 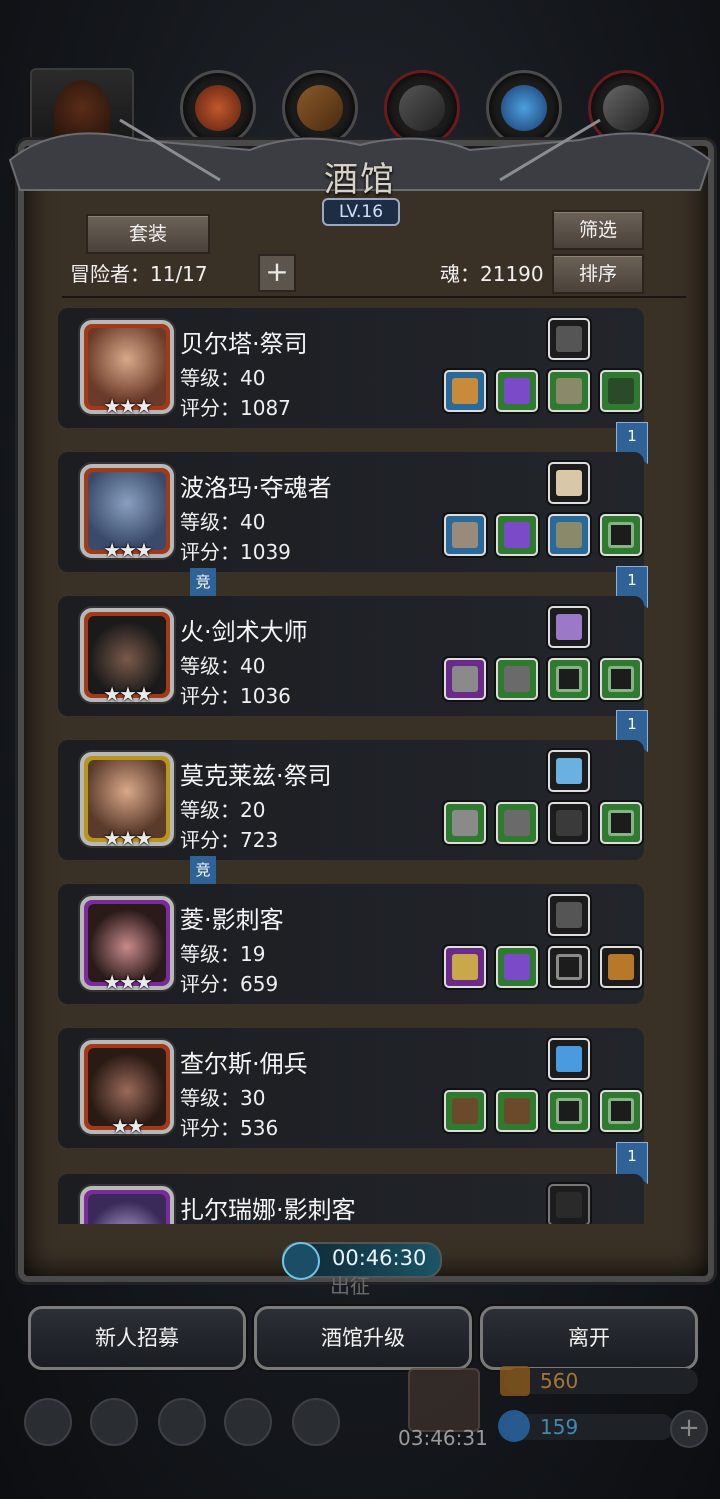 I want to click on add-gem-button: +, so click(x=689, y=1429).